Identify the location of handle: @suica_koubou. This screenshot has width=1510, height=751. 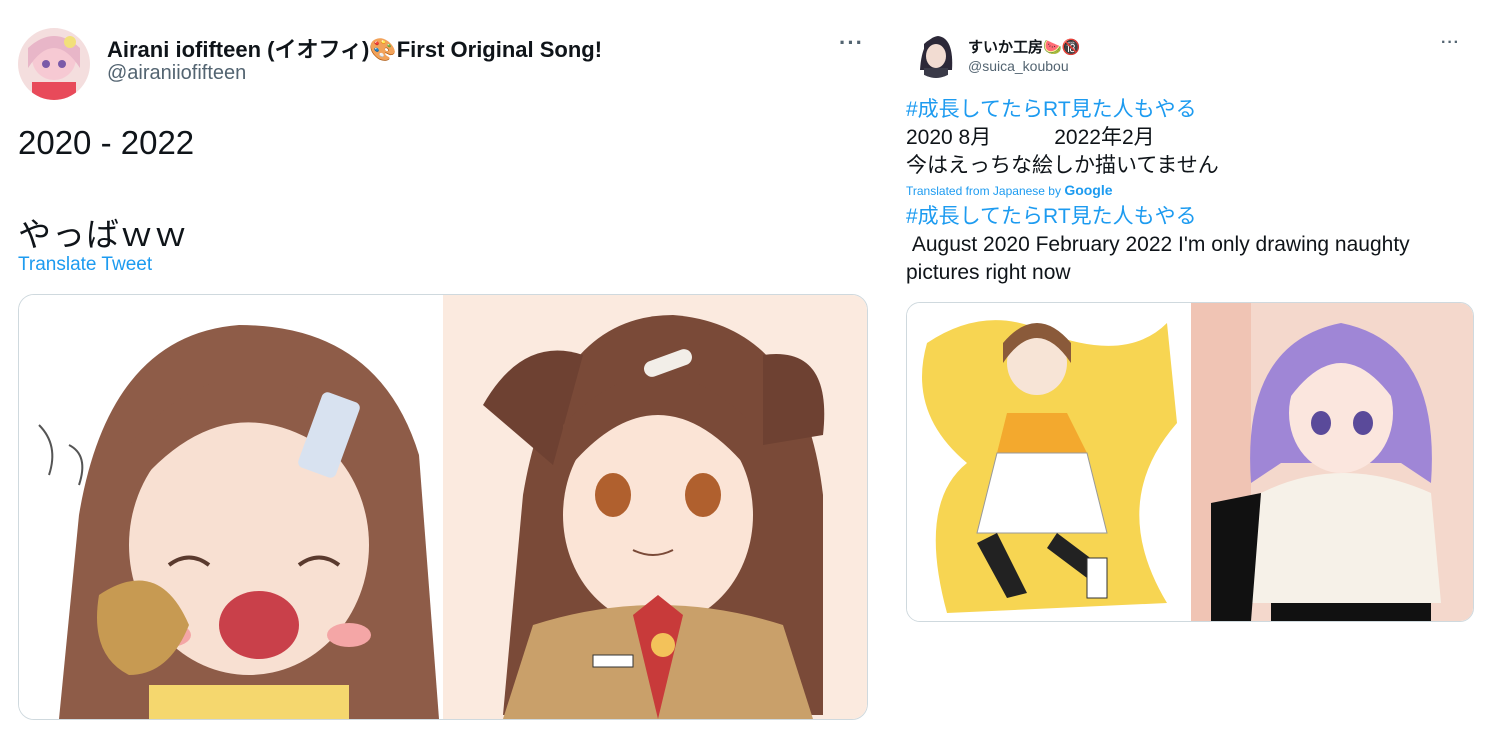
(1018, 66).